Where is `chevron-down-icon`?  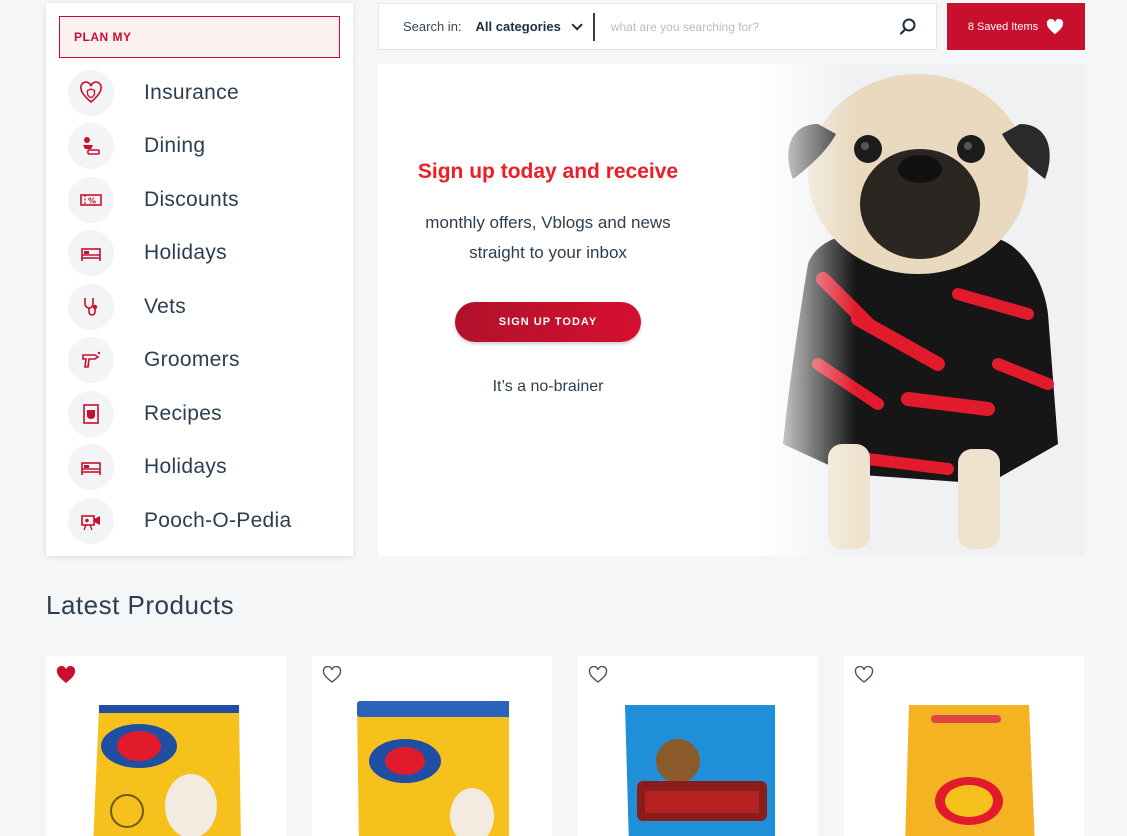
chevron-down-icon is located at coordinates (577, 24).